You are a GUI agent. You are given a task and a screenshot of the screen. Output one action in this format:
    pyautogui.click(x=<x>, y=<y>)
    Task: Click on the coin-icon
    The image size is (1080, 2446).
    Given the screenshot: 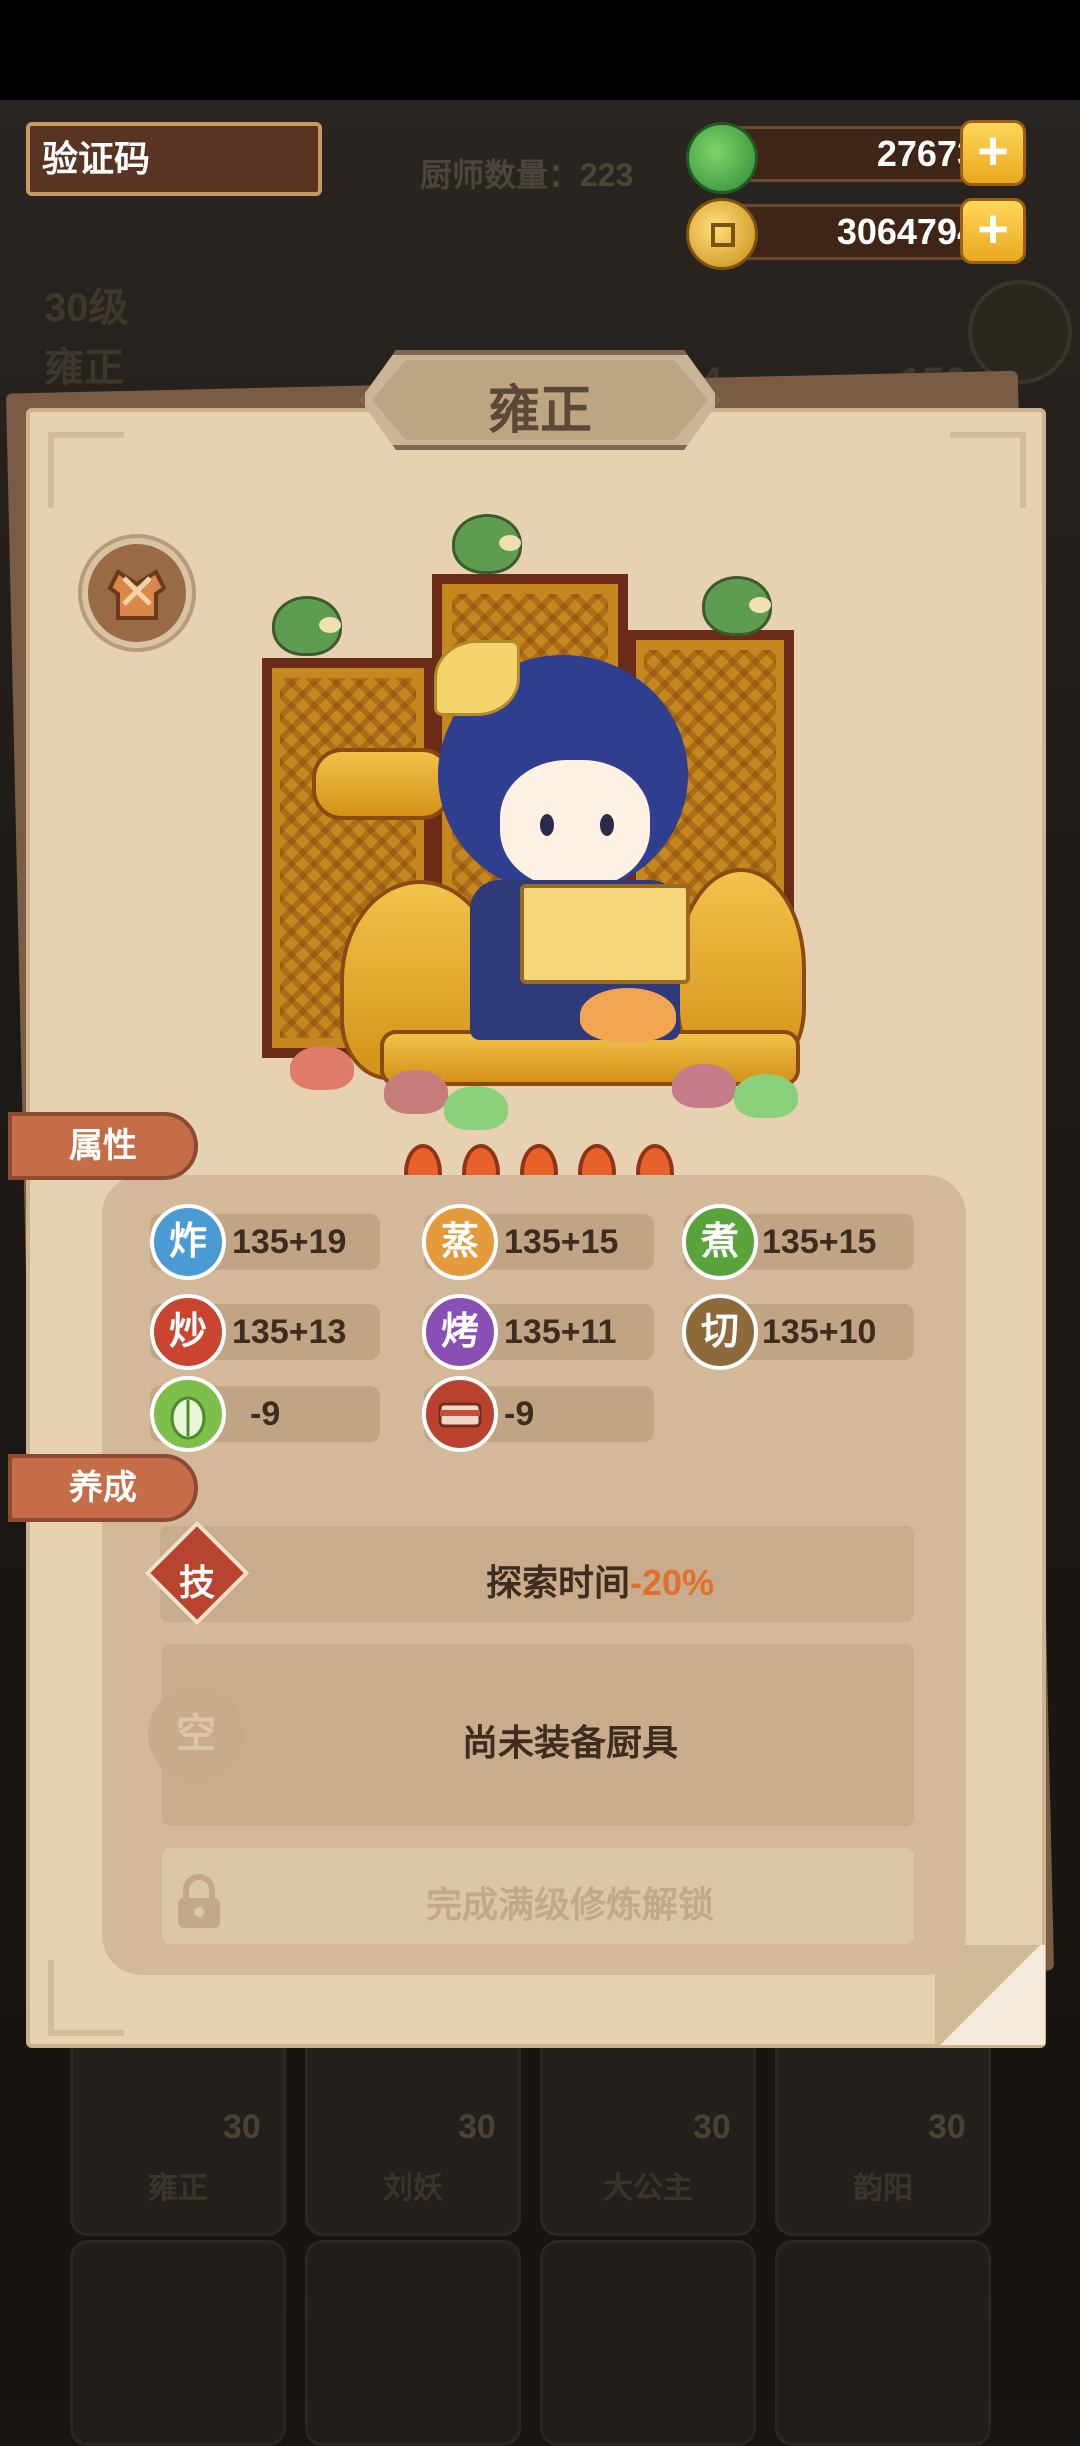 What is the action you would take?
    pyautogui.click(x=722, y=234)
    